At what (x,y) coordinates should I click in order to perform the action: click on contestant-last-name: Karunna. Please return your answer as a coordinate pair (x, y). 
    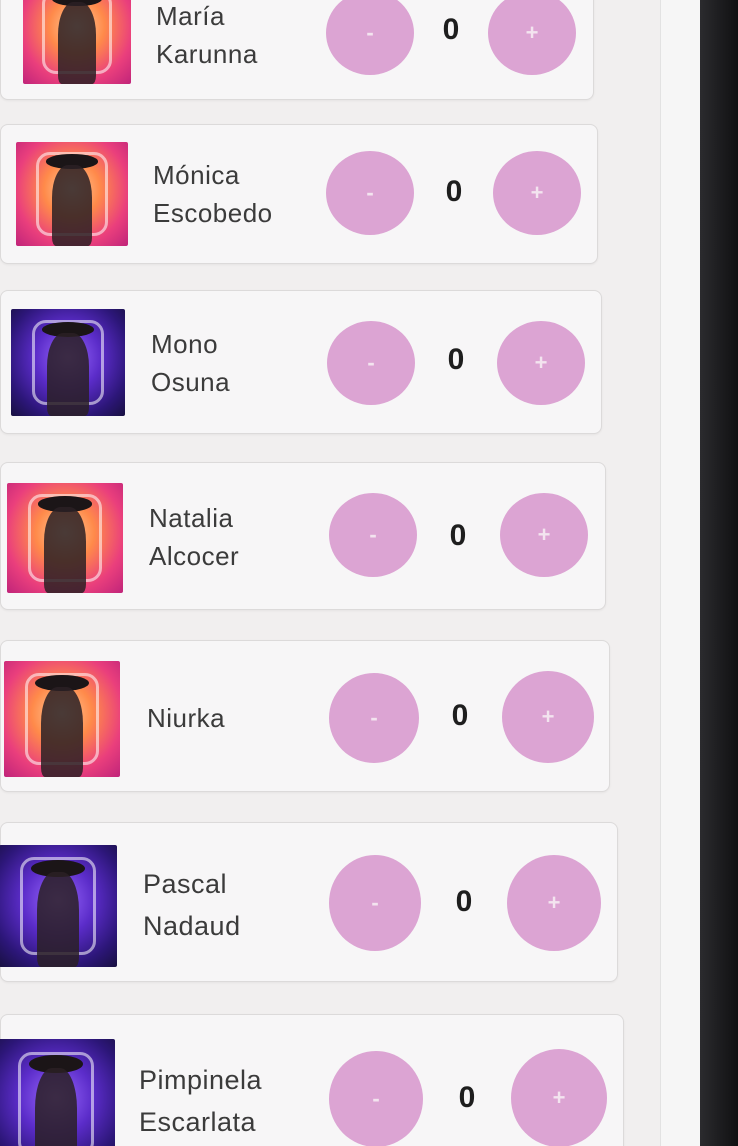
    Looking at the image, I should click on (207, 54).